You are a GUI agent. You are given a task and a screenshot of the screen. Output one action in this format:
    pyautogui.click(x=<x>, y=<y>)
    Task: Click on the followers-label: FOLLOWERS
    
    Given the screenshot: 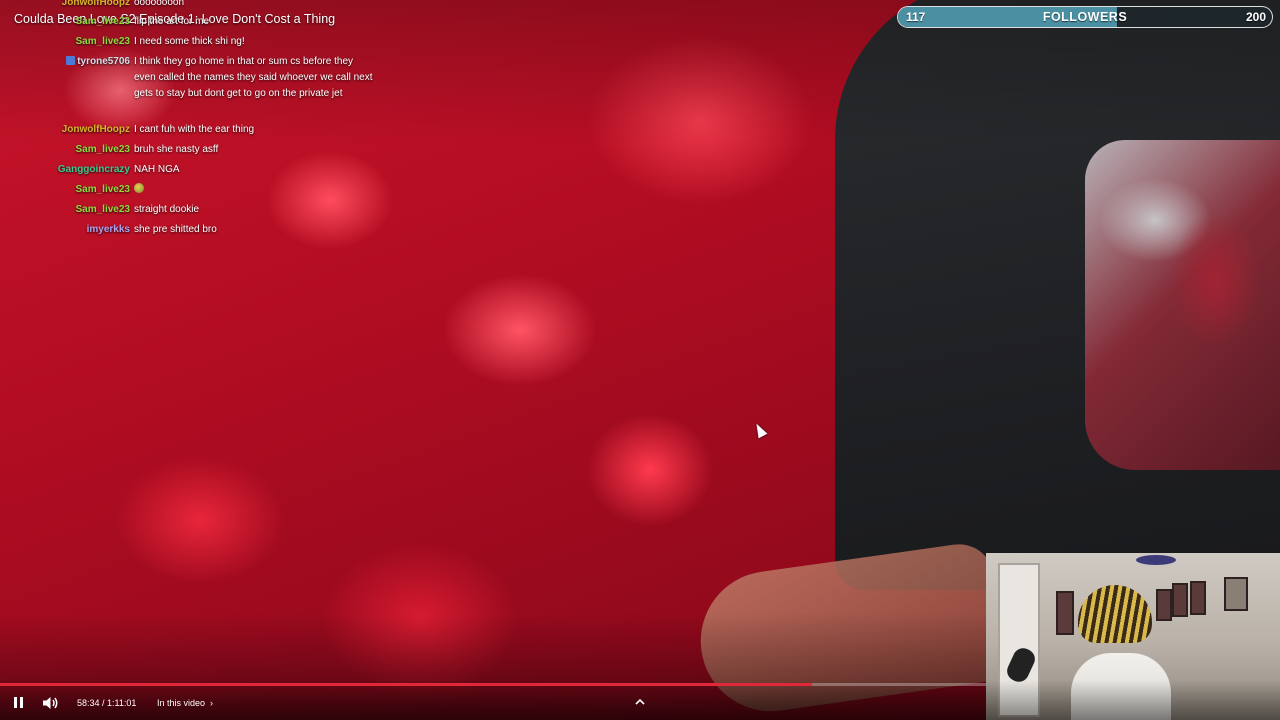 What is the action you would take?
    pyautogui.click(x=1085, y=17)
    